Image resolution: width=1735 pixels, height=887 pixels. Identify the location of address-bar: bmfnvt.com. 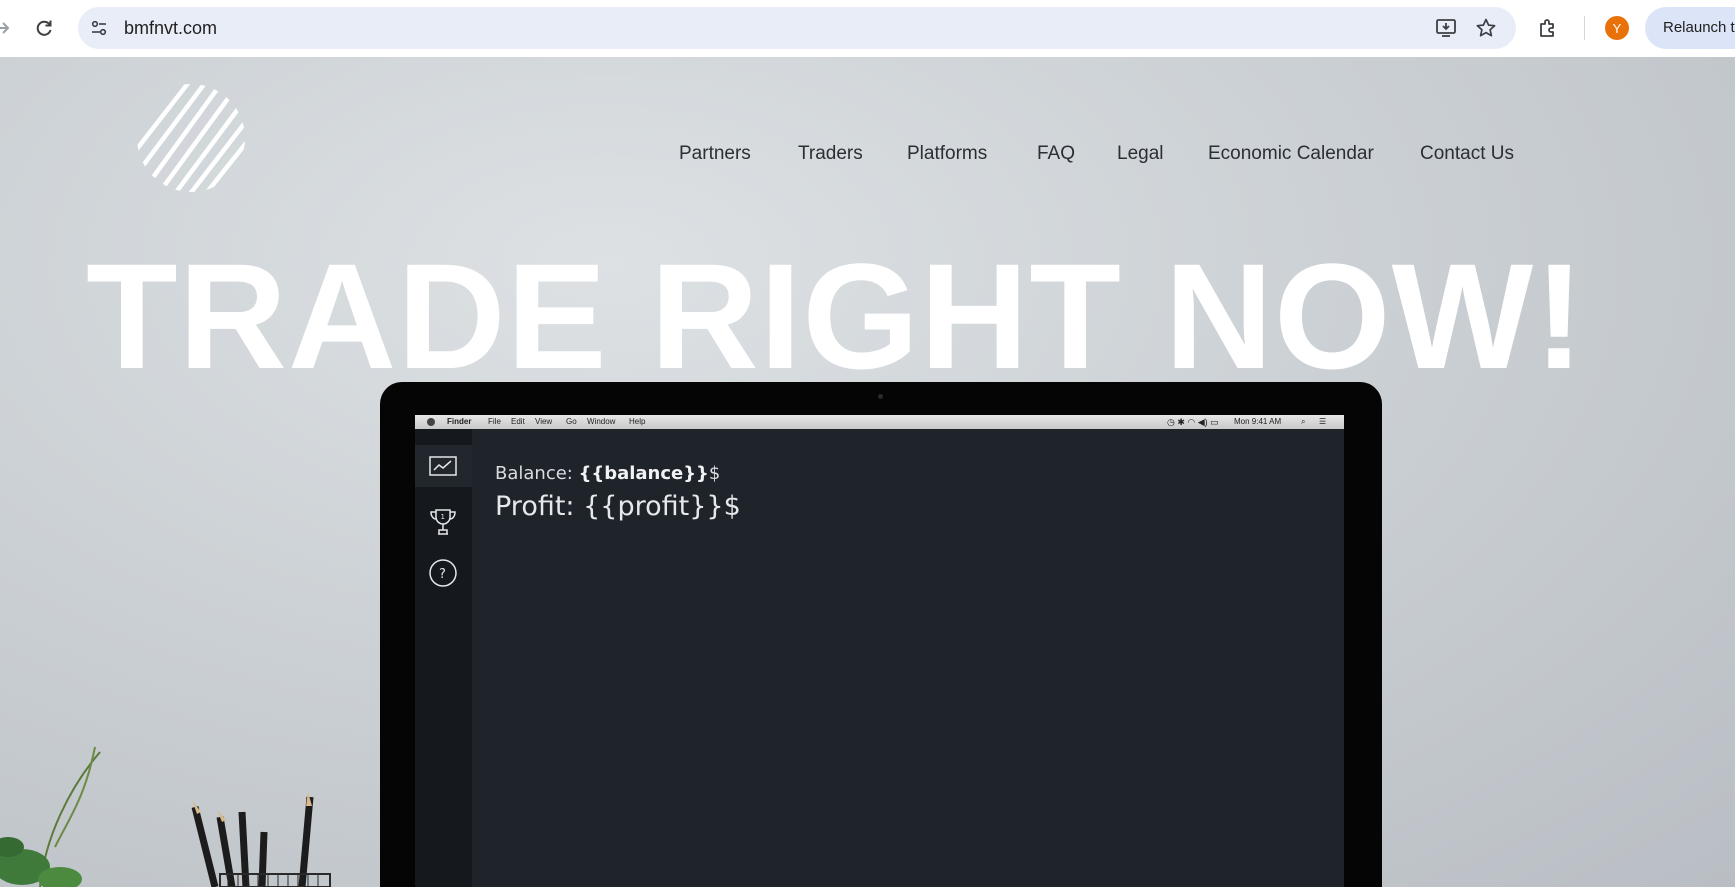
(797, 28).